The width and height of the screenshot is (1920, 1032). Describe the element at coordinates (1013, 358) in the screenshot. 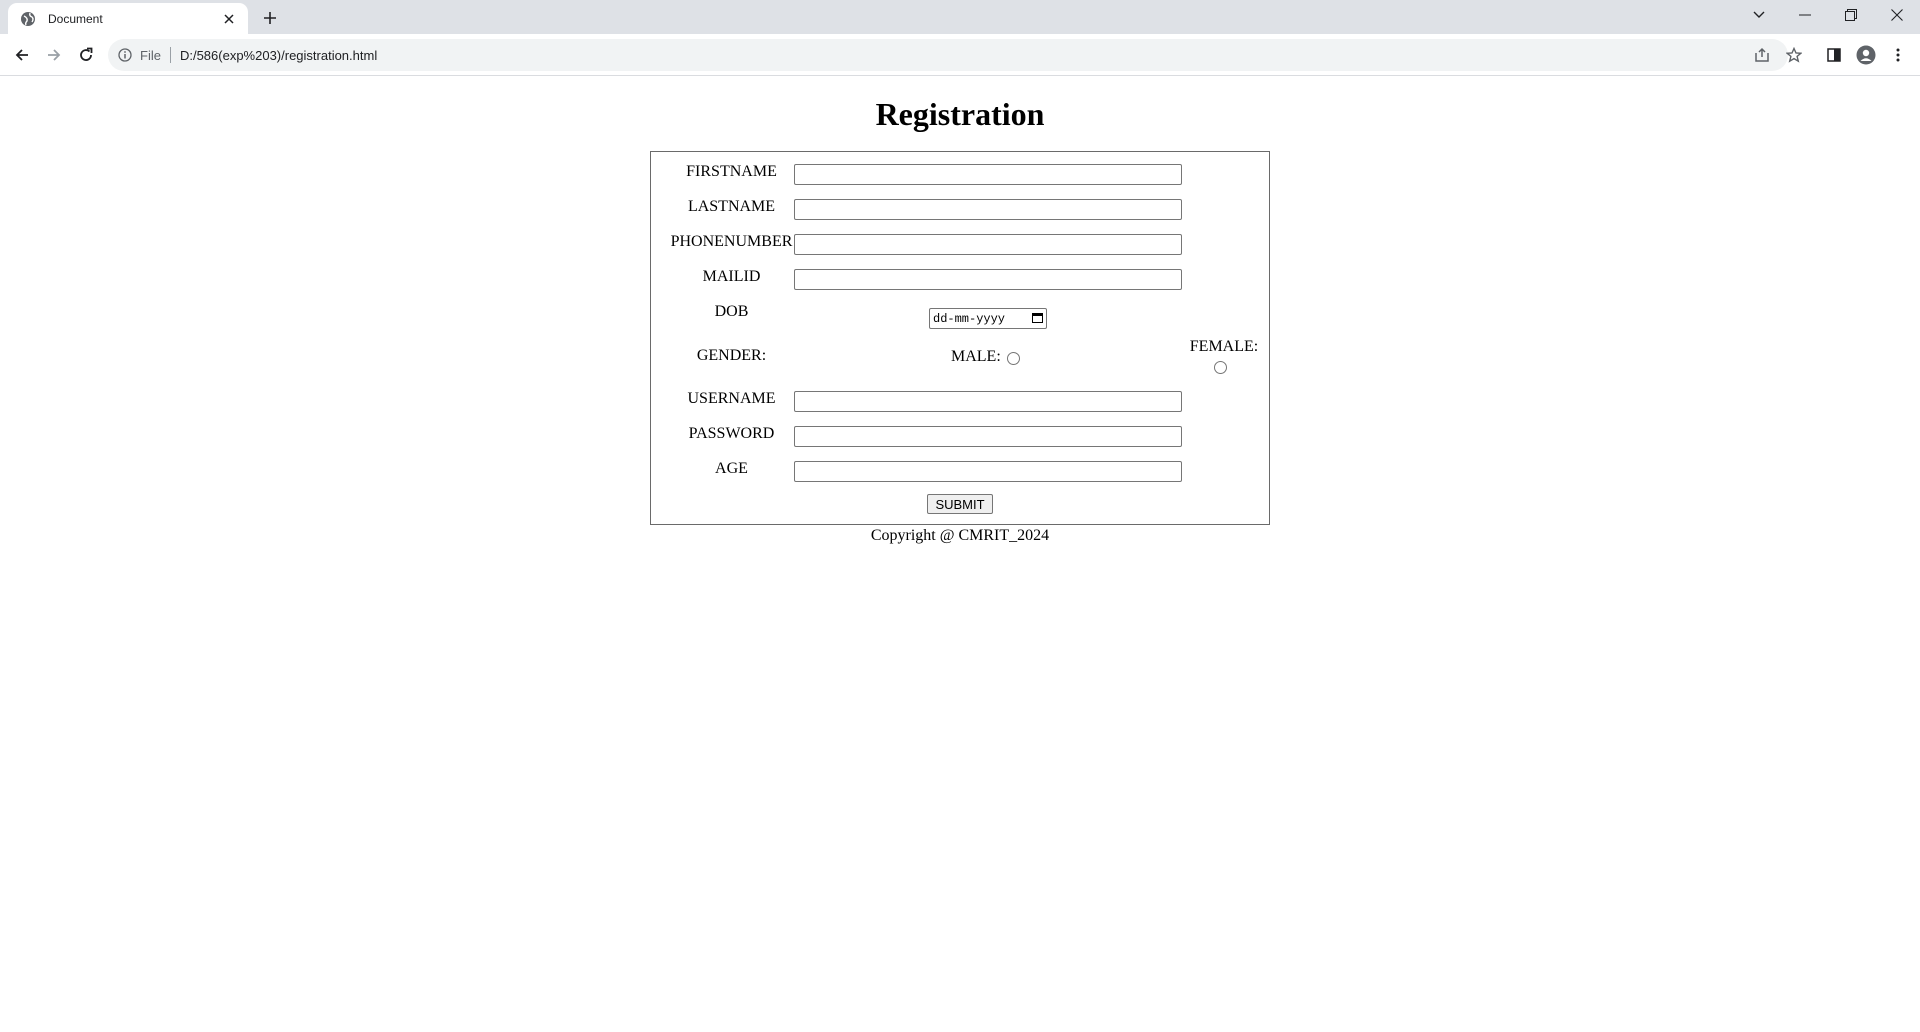

I see `male-radio` at that location.